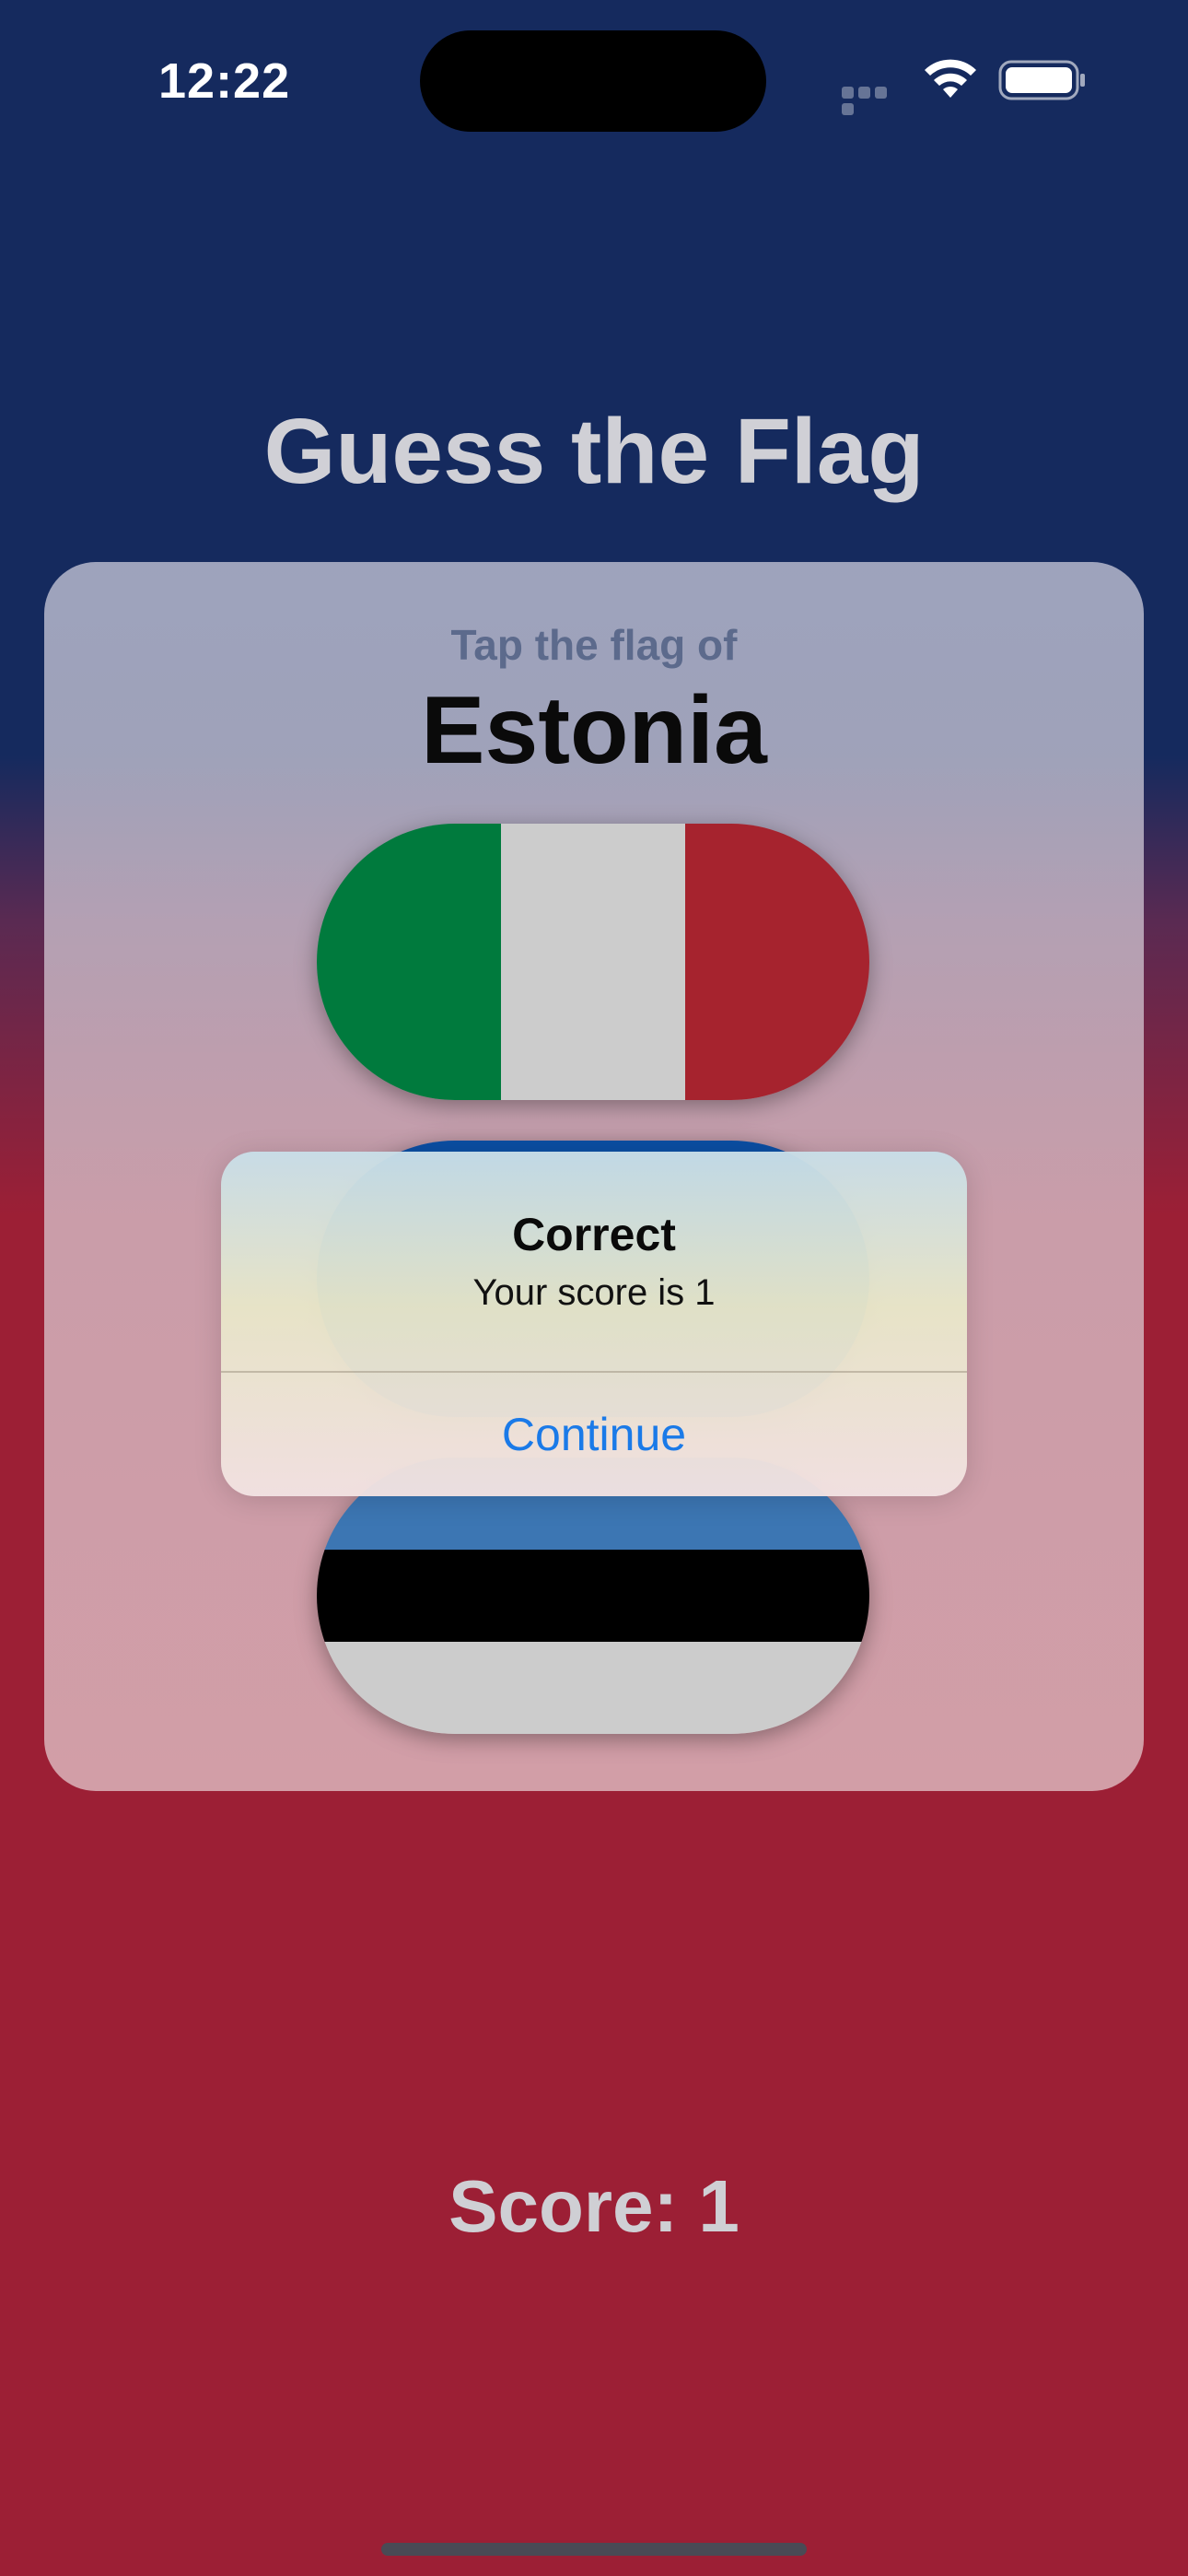 The height and width of the screenshot is (2576, 1188). I want to click on home-indicator, so click(594, 2549).